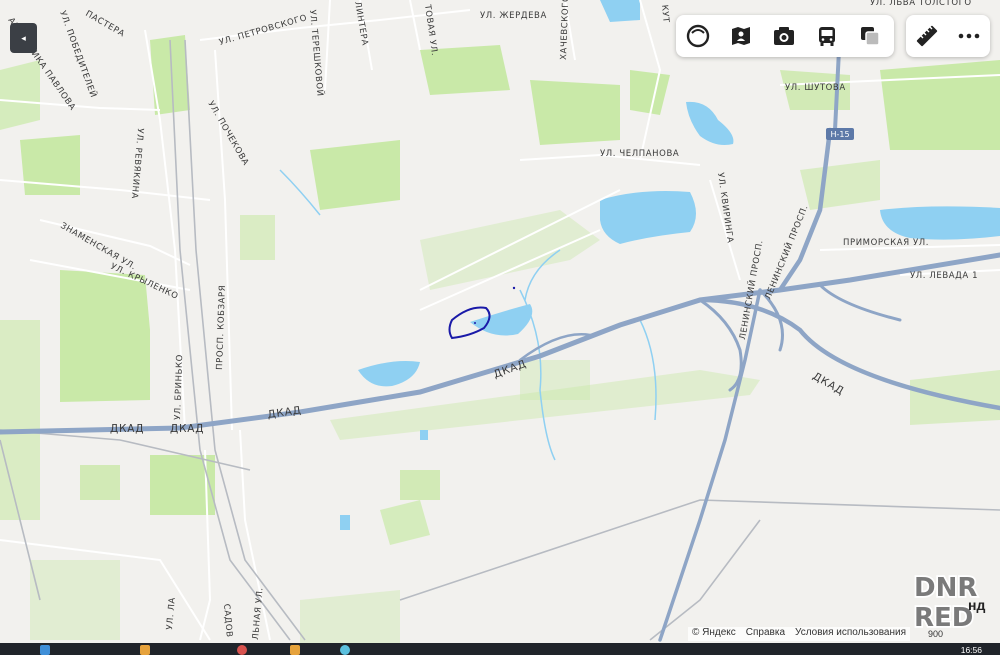 The width and height of the screenshot is (1000, 655). I want to click on street-label-kut: КУТ, so click(665, 13).